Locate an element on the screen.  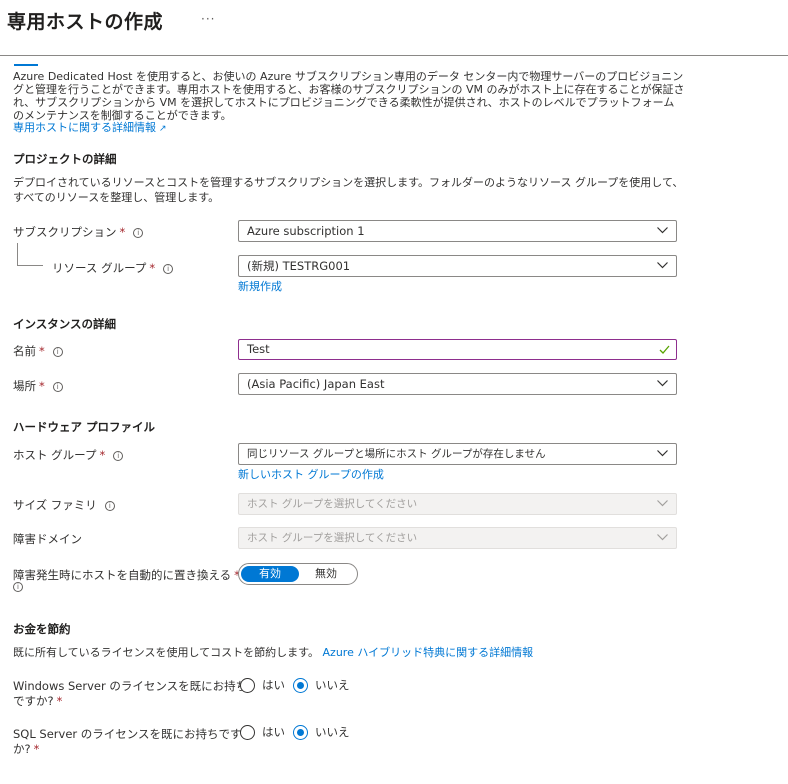
host-group-value: 同じリソース グループと場所にホスト グループが存在しません is located at coordinates (396, 454).